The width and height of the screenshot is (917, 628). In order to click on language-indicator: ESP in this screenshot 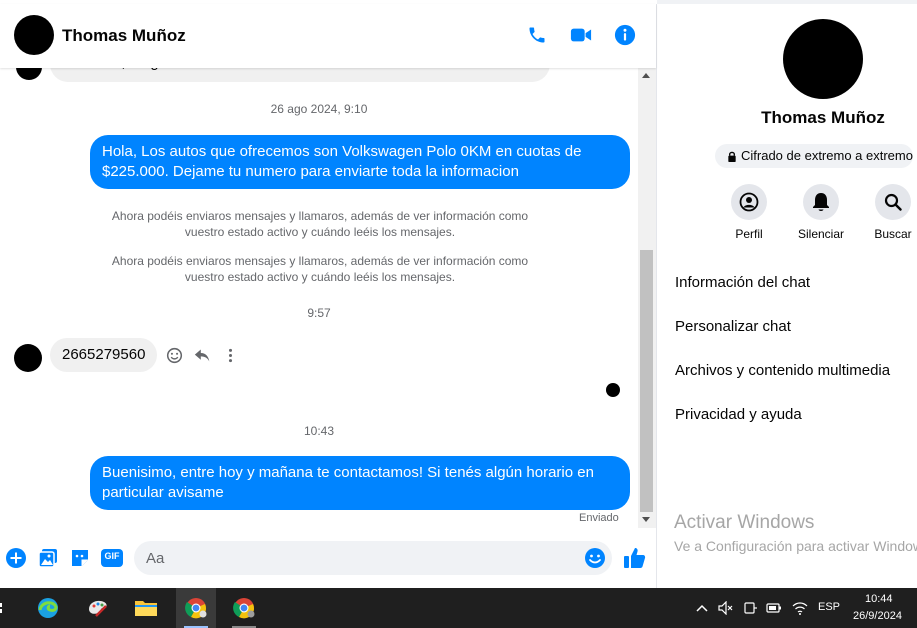, I will do `click(829, 607)`.